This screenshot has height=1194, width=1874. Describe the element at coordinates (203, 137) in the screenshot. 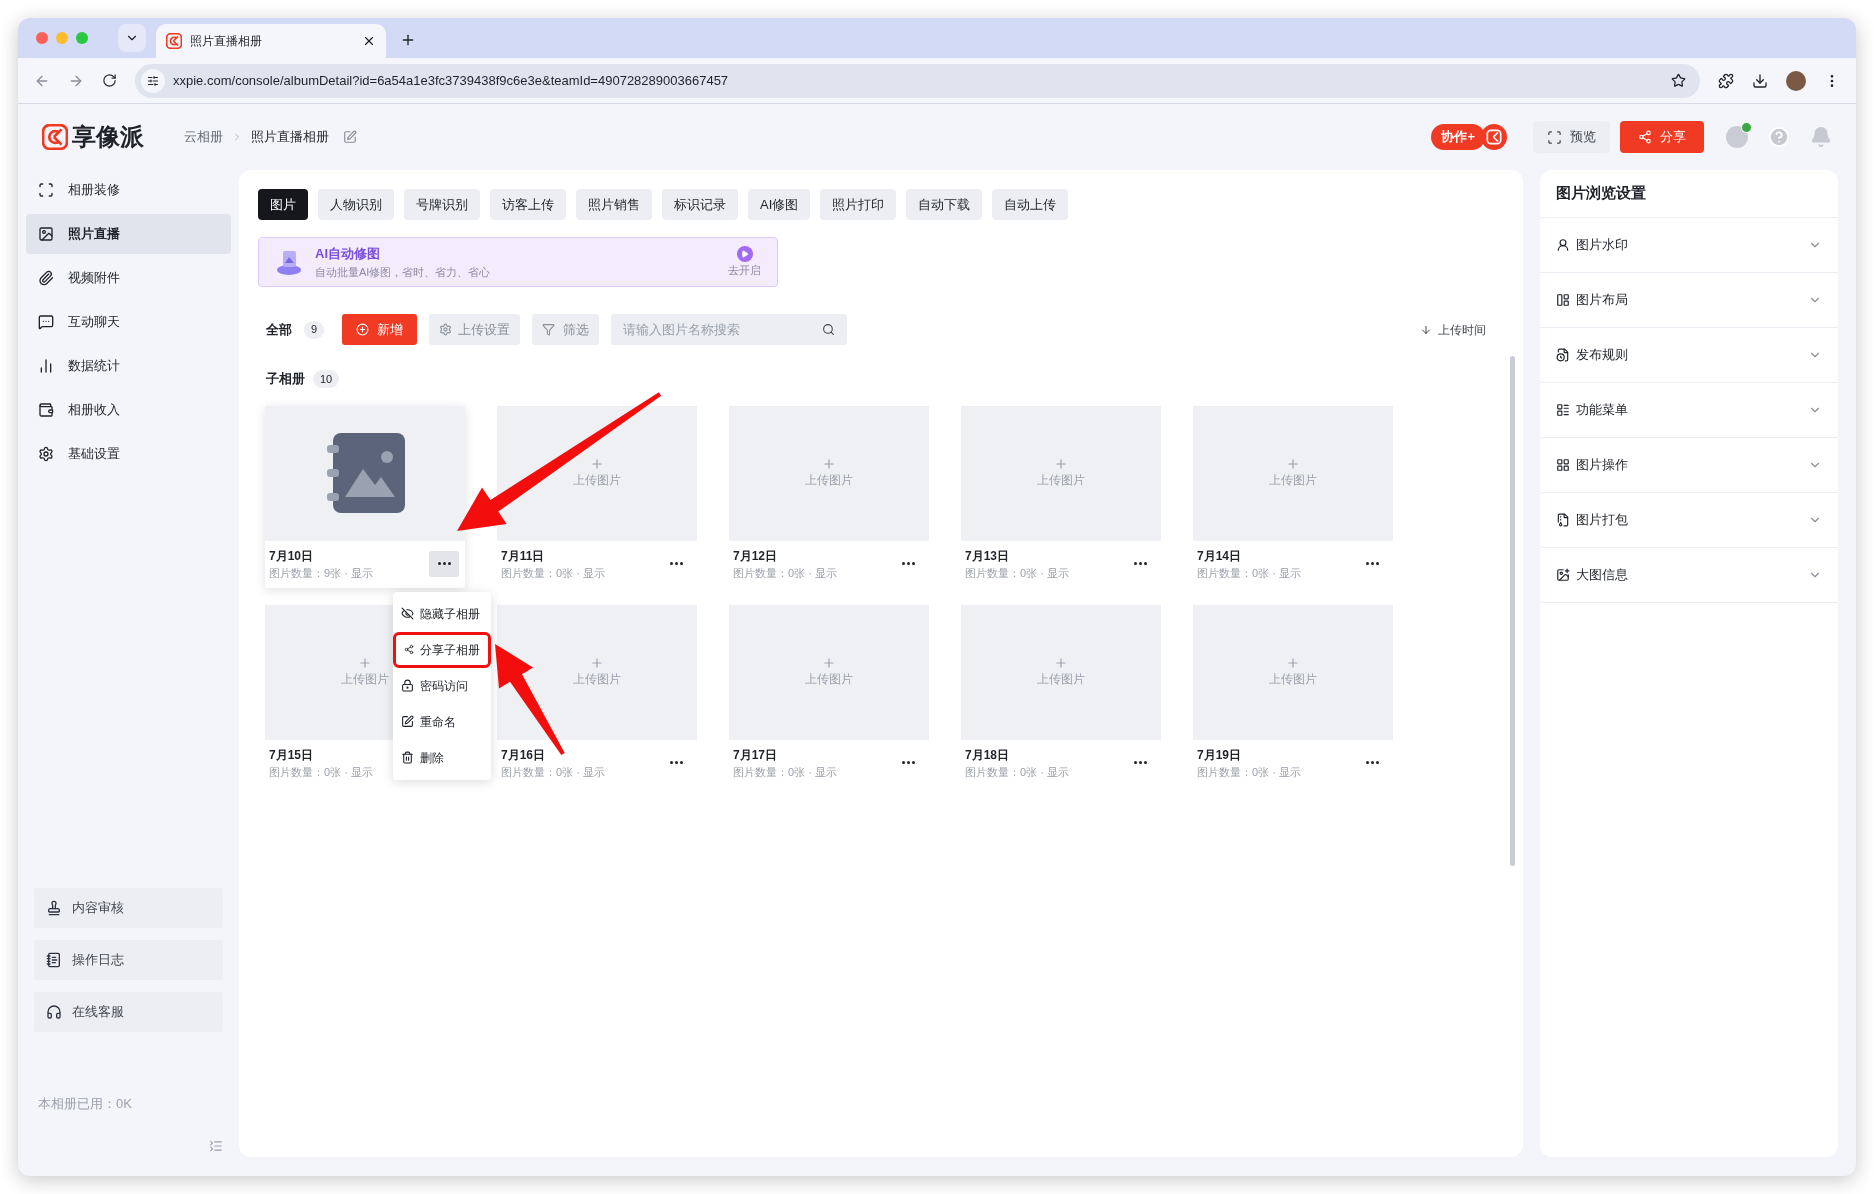

I see `breadcrumb-item: 云相册` at that location.